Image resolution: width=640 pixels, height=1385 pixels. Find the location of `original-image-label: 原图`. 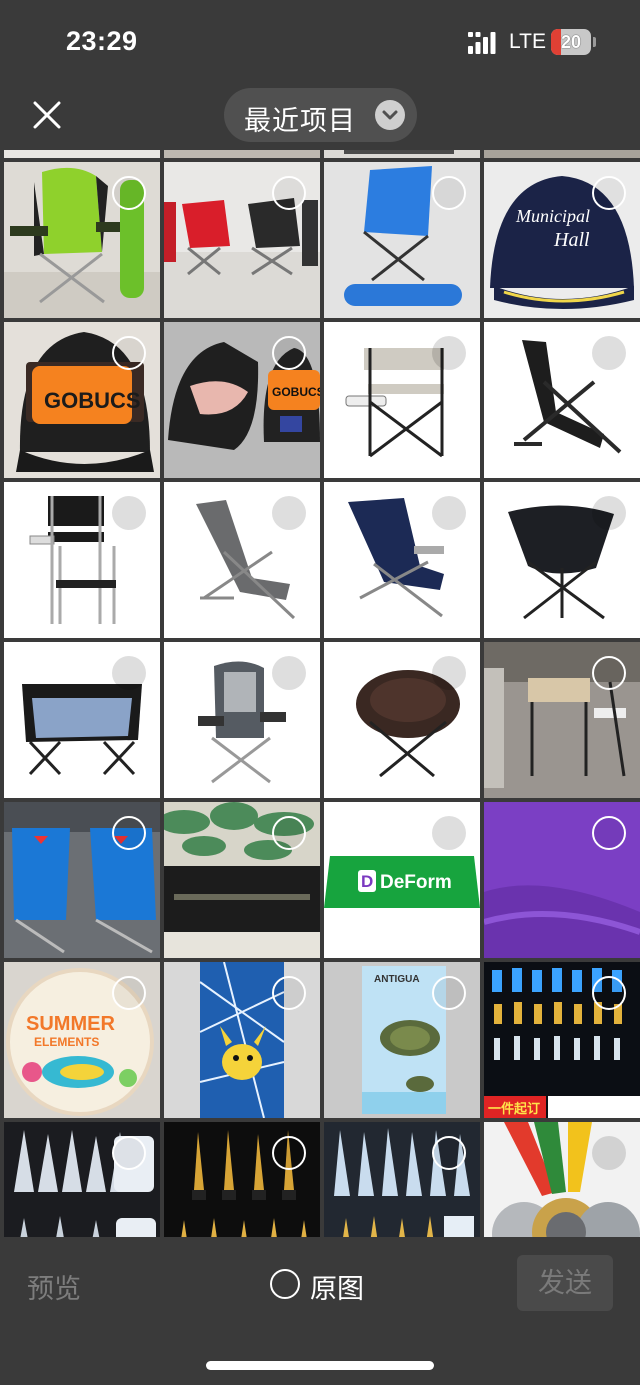

original-image-label: 原图 is located at coordinates (337, 1289).